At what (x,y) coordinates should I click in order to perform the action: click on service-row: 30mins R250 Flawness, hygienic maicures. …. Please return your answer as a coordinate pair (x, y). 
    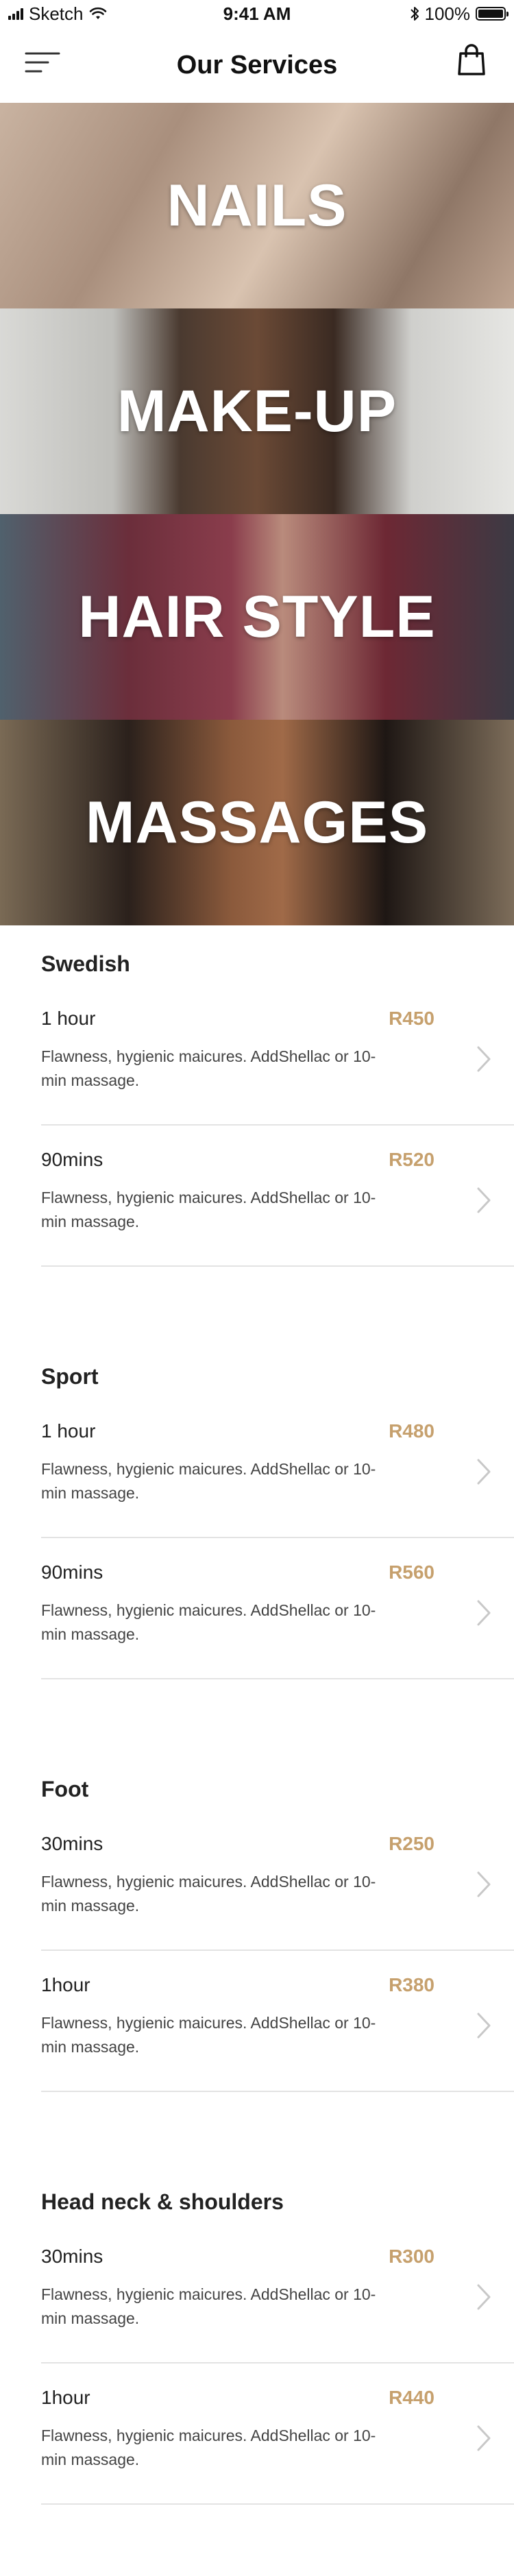
    Looking at the image, I should click on (277, 1880).